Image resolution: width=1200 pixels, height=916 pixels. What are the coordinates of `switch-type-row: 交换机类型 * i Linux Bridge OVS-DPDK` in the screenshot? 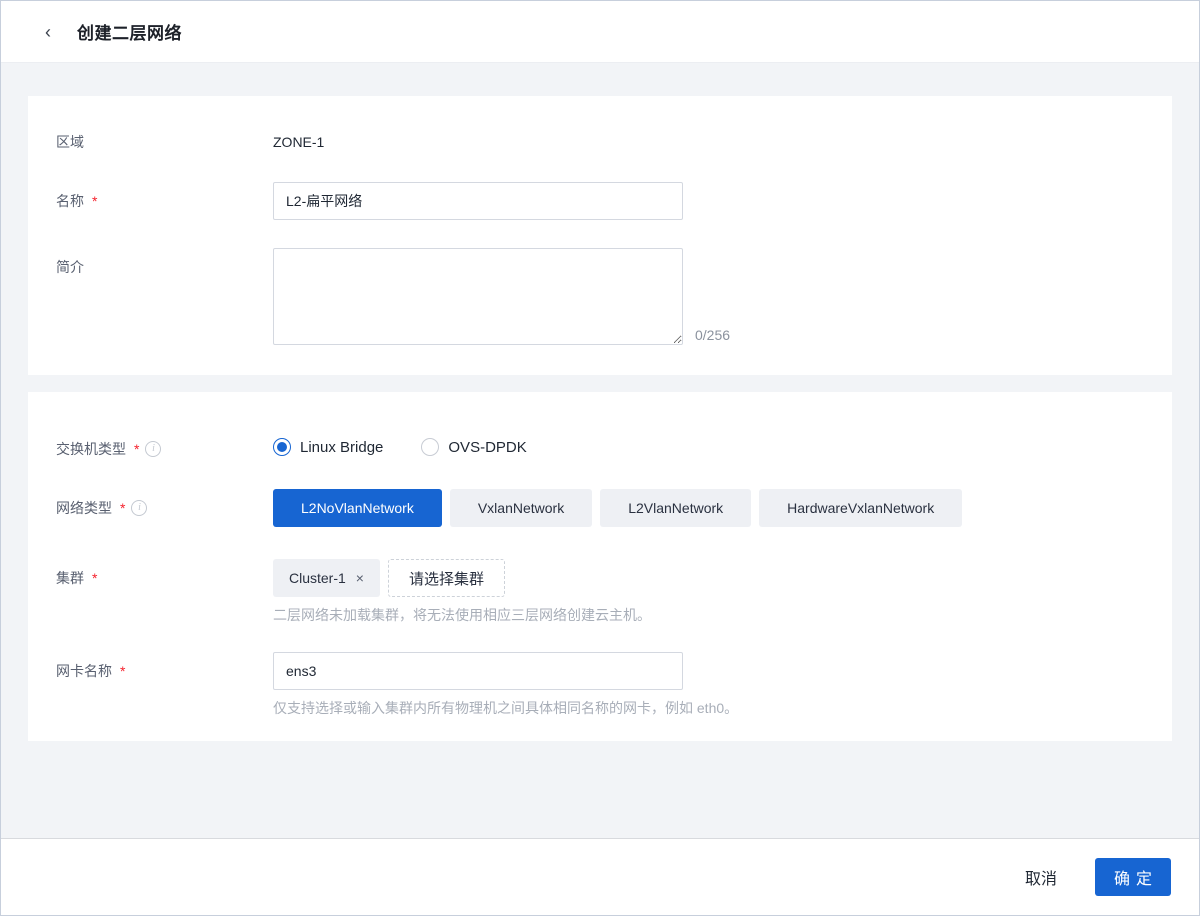 It's located at (600, 444).